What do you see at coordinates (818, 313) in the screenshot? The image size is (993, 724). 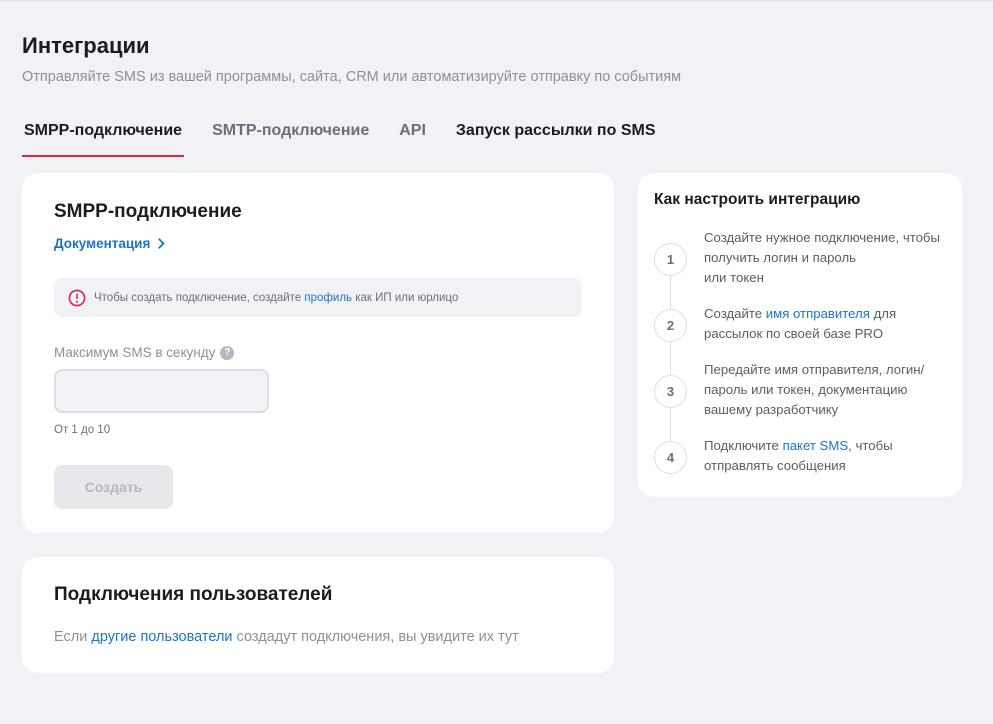 I see `sender-name-link: имя отправителя` at bounding box center [818, 313].